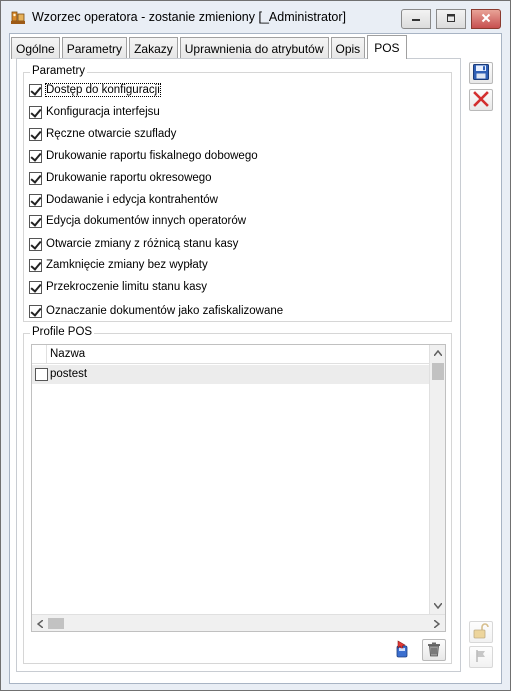 This screenshot has height=691, width=511. Describe the element at coordinates (437, 479) in the screenshot. I see `vertical-scrollbar` at that location.